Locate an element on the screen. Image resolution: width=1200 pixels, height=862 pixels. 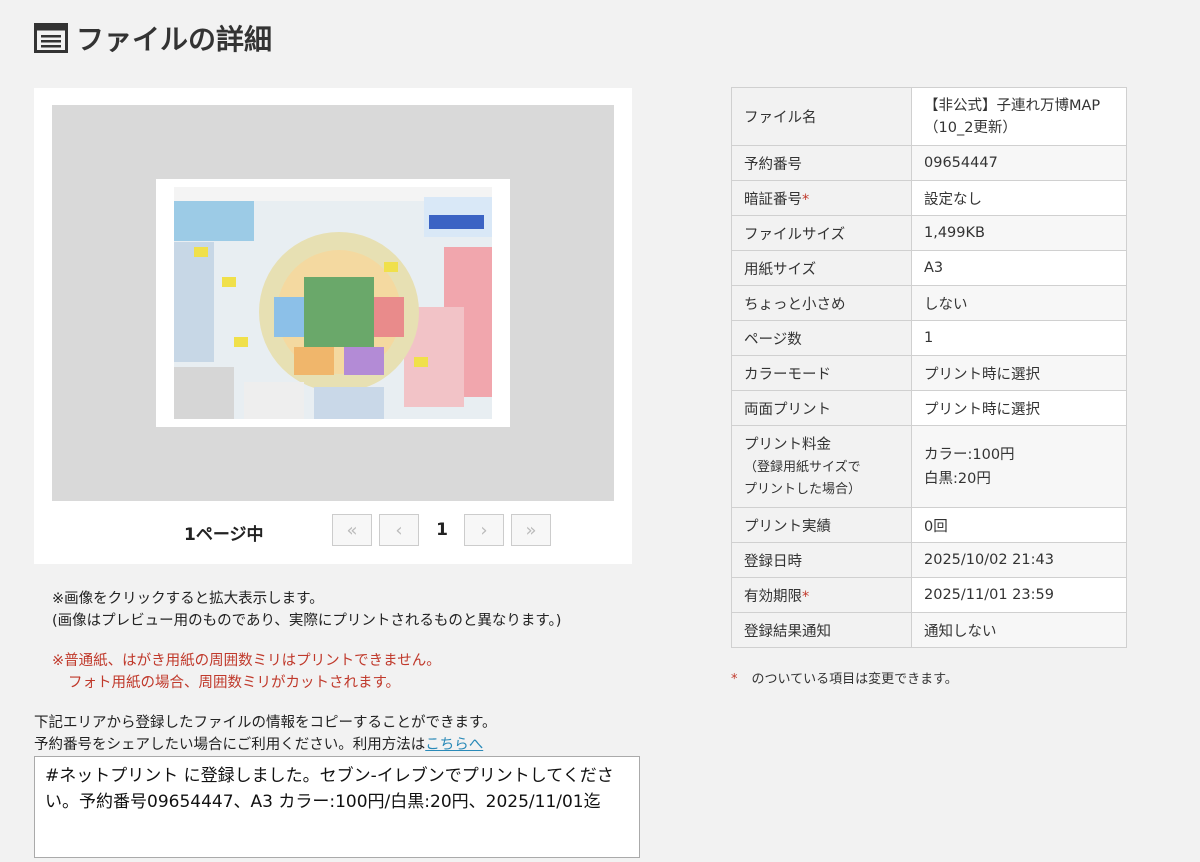
editable-footnote: * のついている項目は変更できます。 is located at coordinates (844, 677).